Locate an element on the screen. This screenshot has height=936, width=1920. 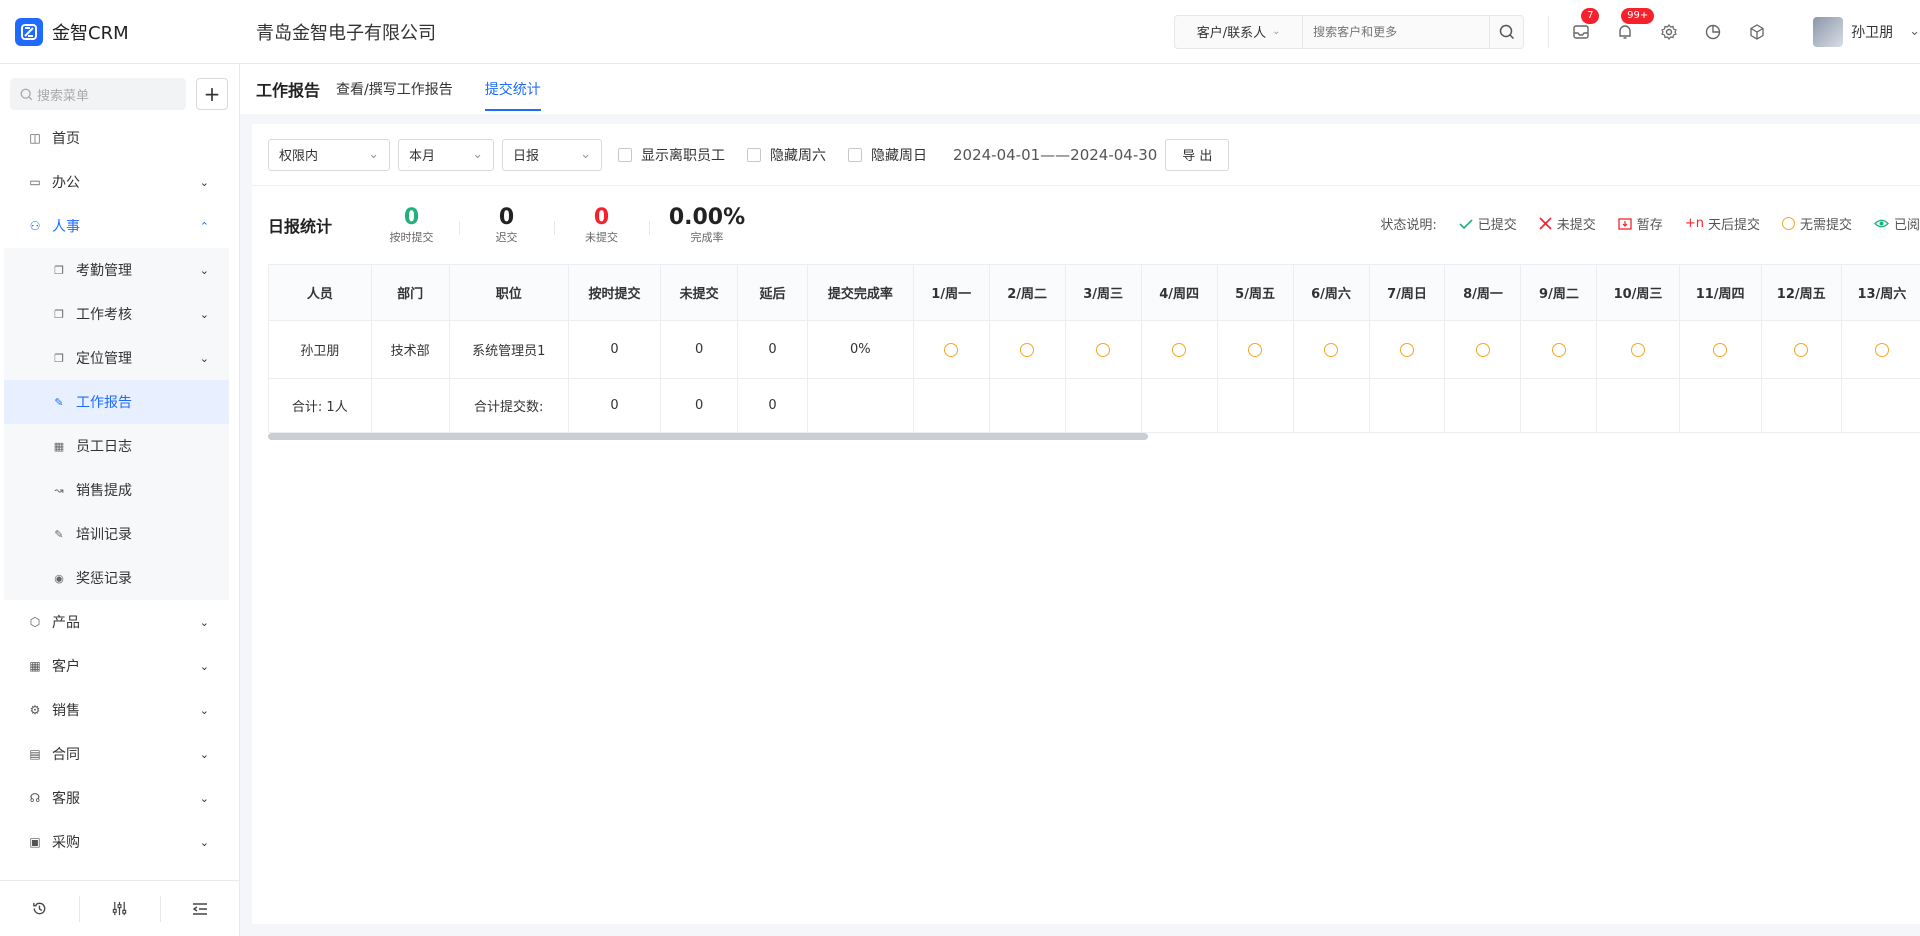
sidebar-item-sales: ⚙ 销售 ⌄ is located at coordinates (119, 710).